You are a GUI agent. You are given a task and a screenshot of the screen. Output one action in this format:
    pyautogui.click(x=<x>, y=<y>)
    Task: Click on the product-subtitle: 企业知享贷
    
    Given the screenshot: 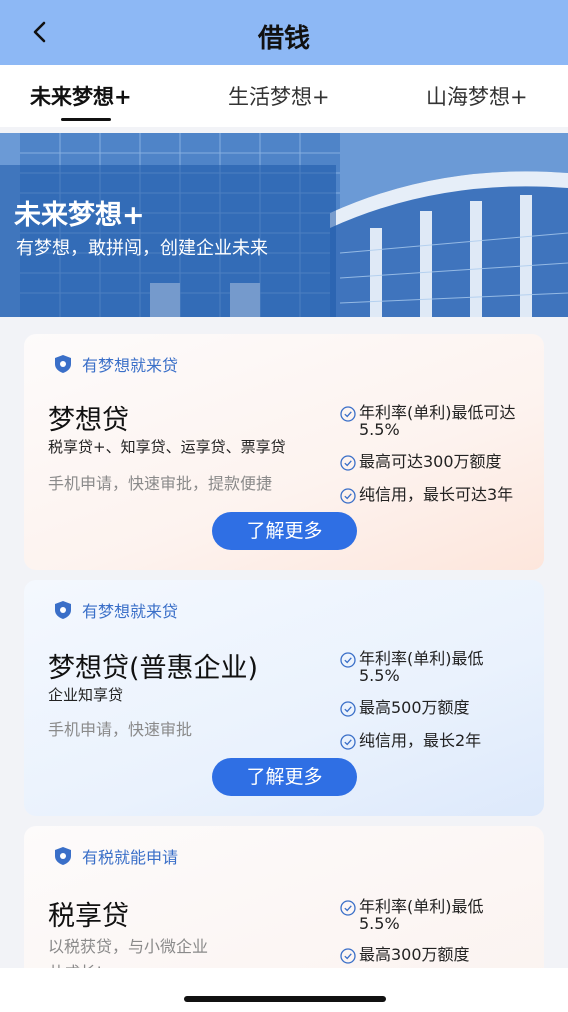 What is the action you would take?
    pyautogui.click(x=86, y=695)
    